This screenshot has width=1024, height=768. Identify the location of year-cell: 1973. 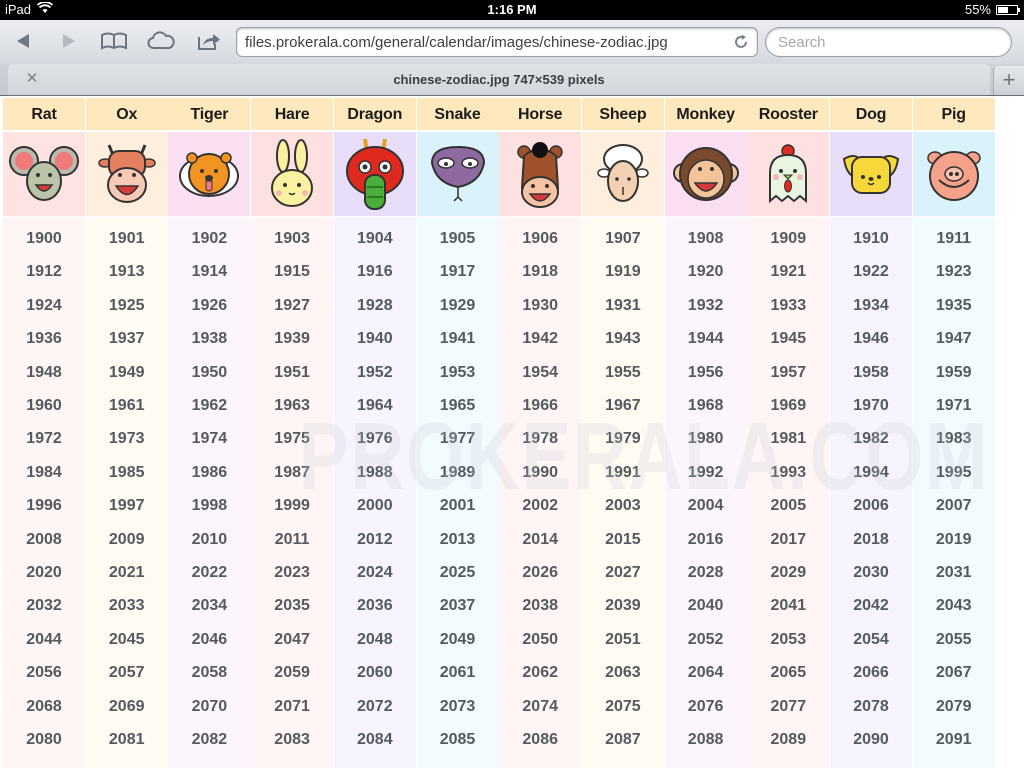
(126, 439).